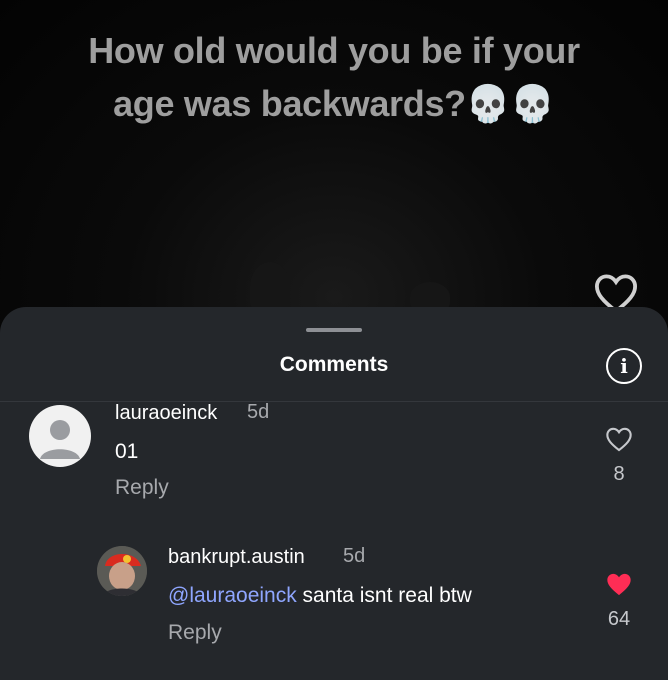  What do you see at coordinates (232, 595) in the screenshot?
I see `mention-link: @lauraoeinck` at bounding box center [232, 595].